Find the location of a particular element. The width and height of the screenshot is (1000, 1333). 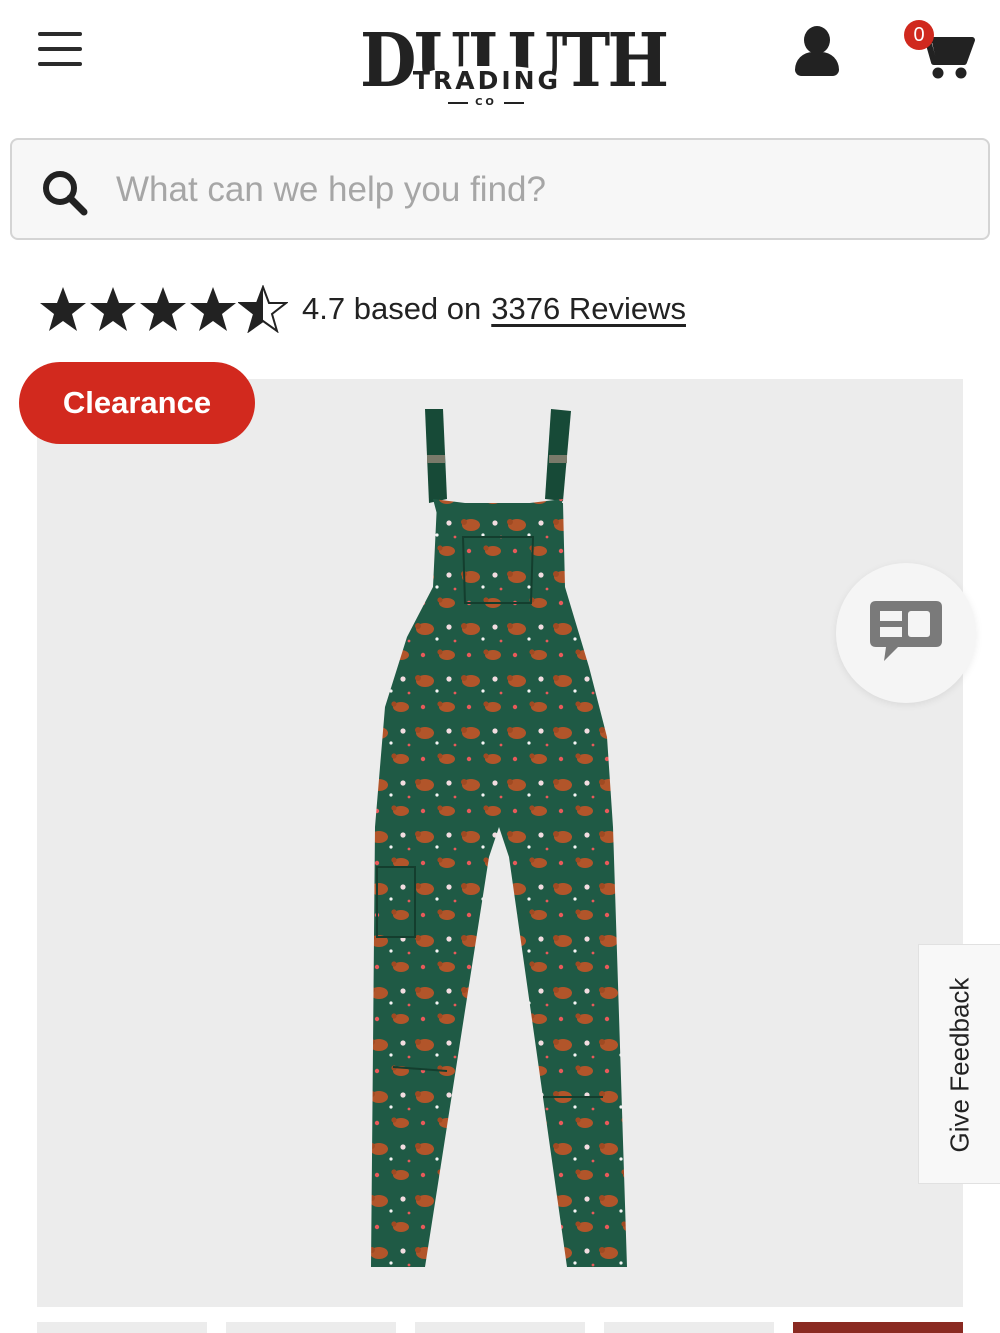

chat-bubble-icon is located at coordinates (906, 631).